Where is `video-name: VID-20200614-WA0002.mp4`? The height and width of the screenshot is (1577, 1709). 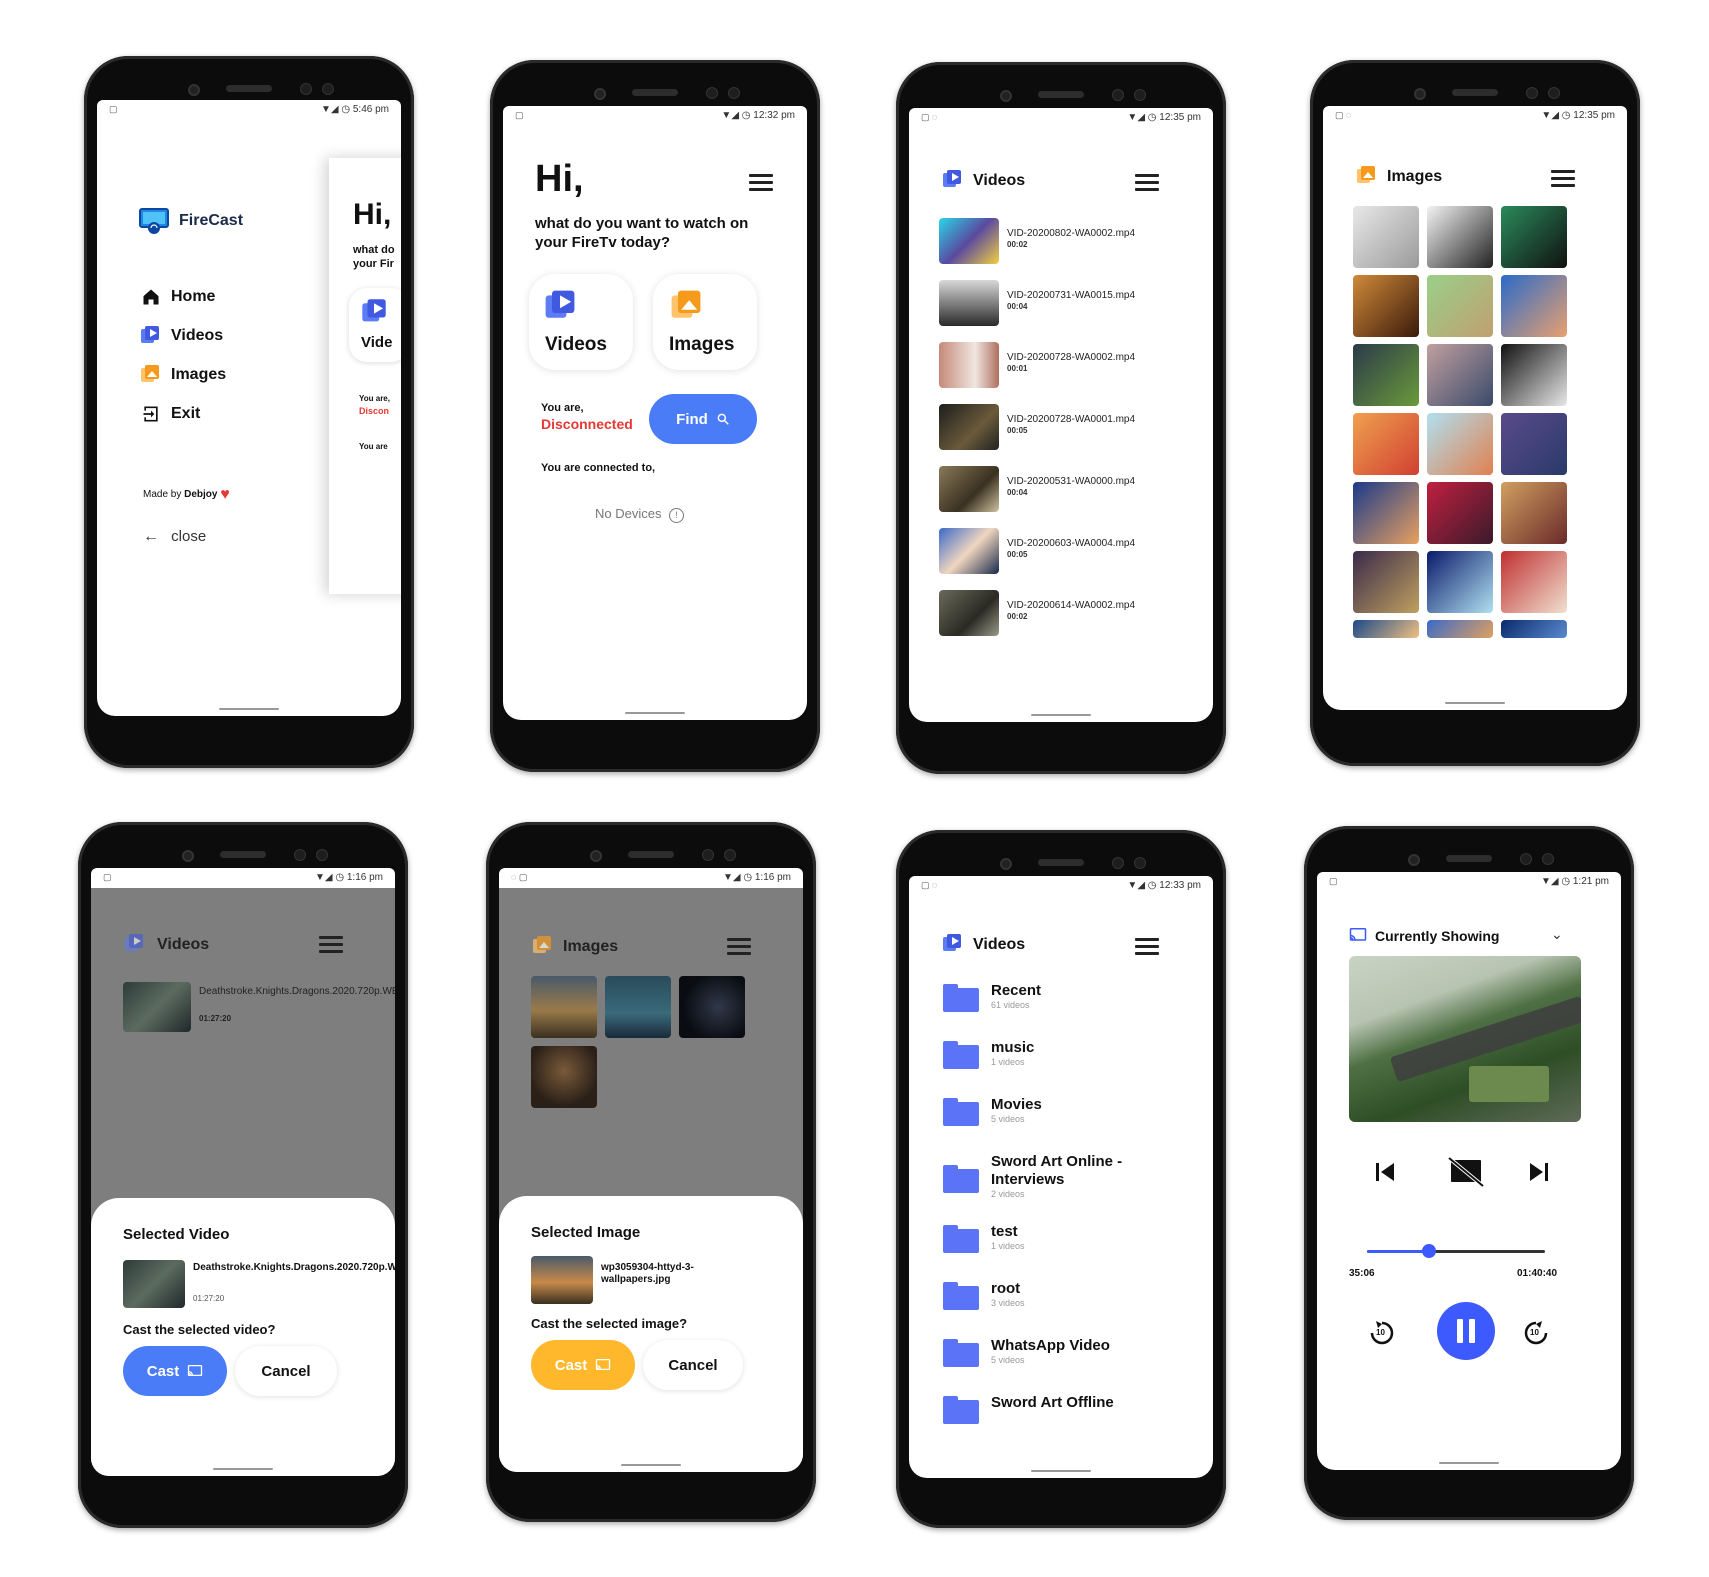 video-name: VID-20200614-WA0002.mp4 is located at coordinates (1071, 605).